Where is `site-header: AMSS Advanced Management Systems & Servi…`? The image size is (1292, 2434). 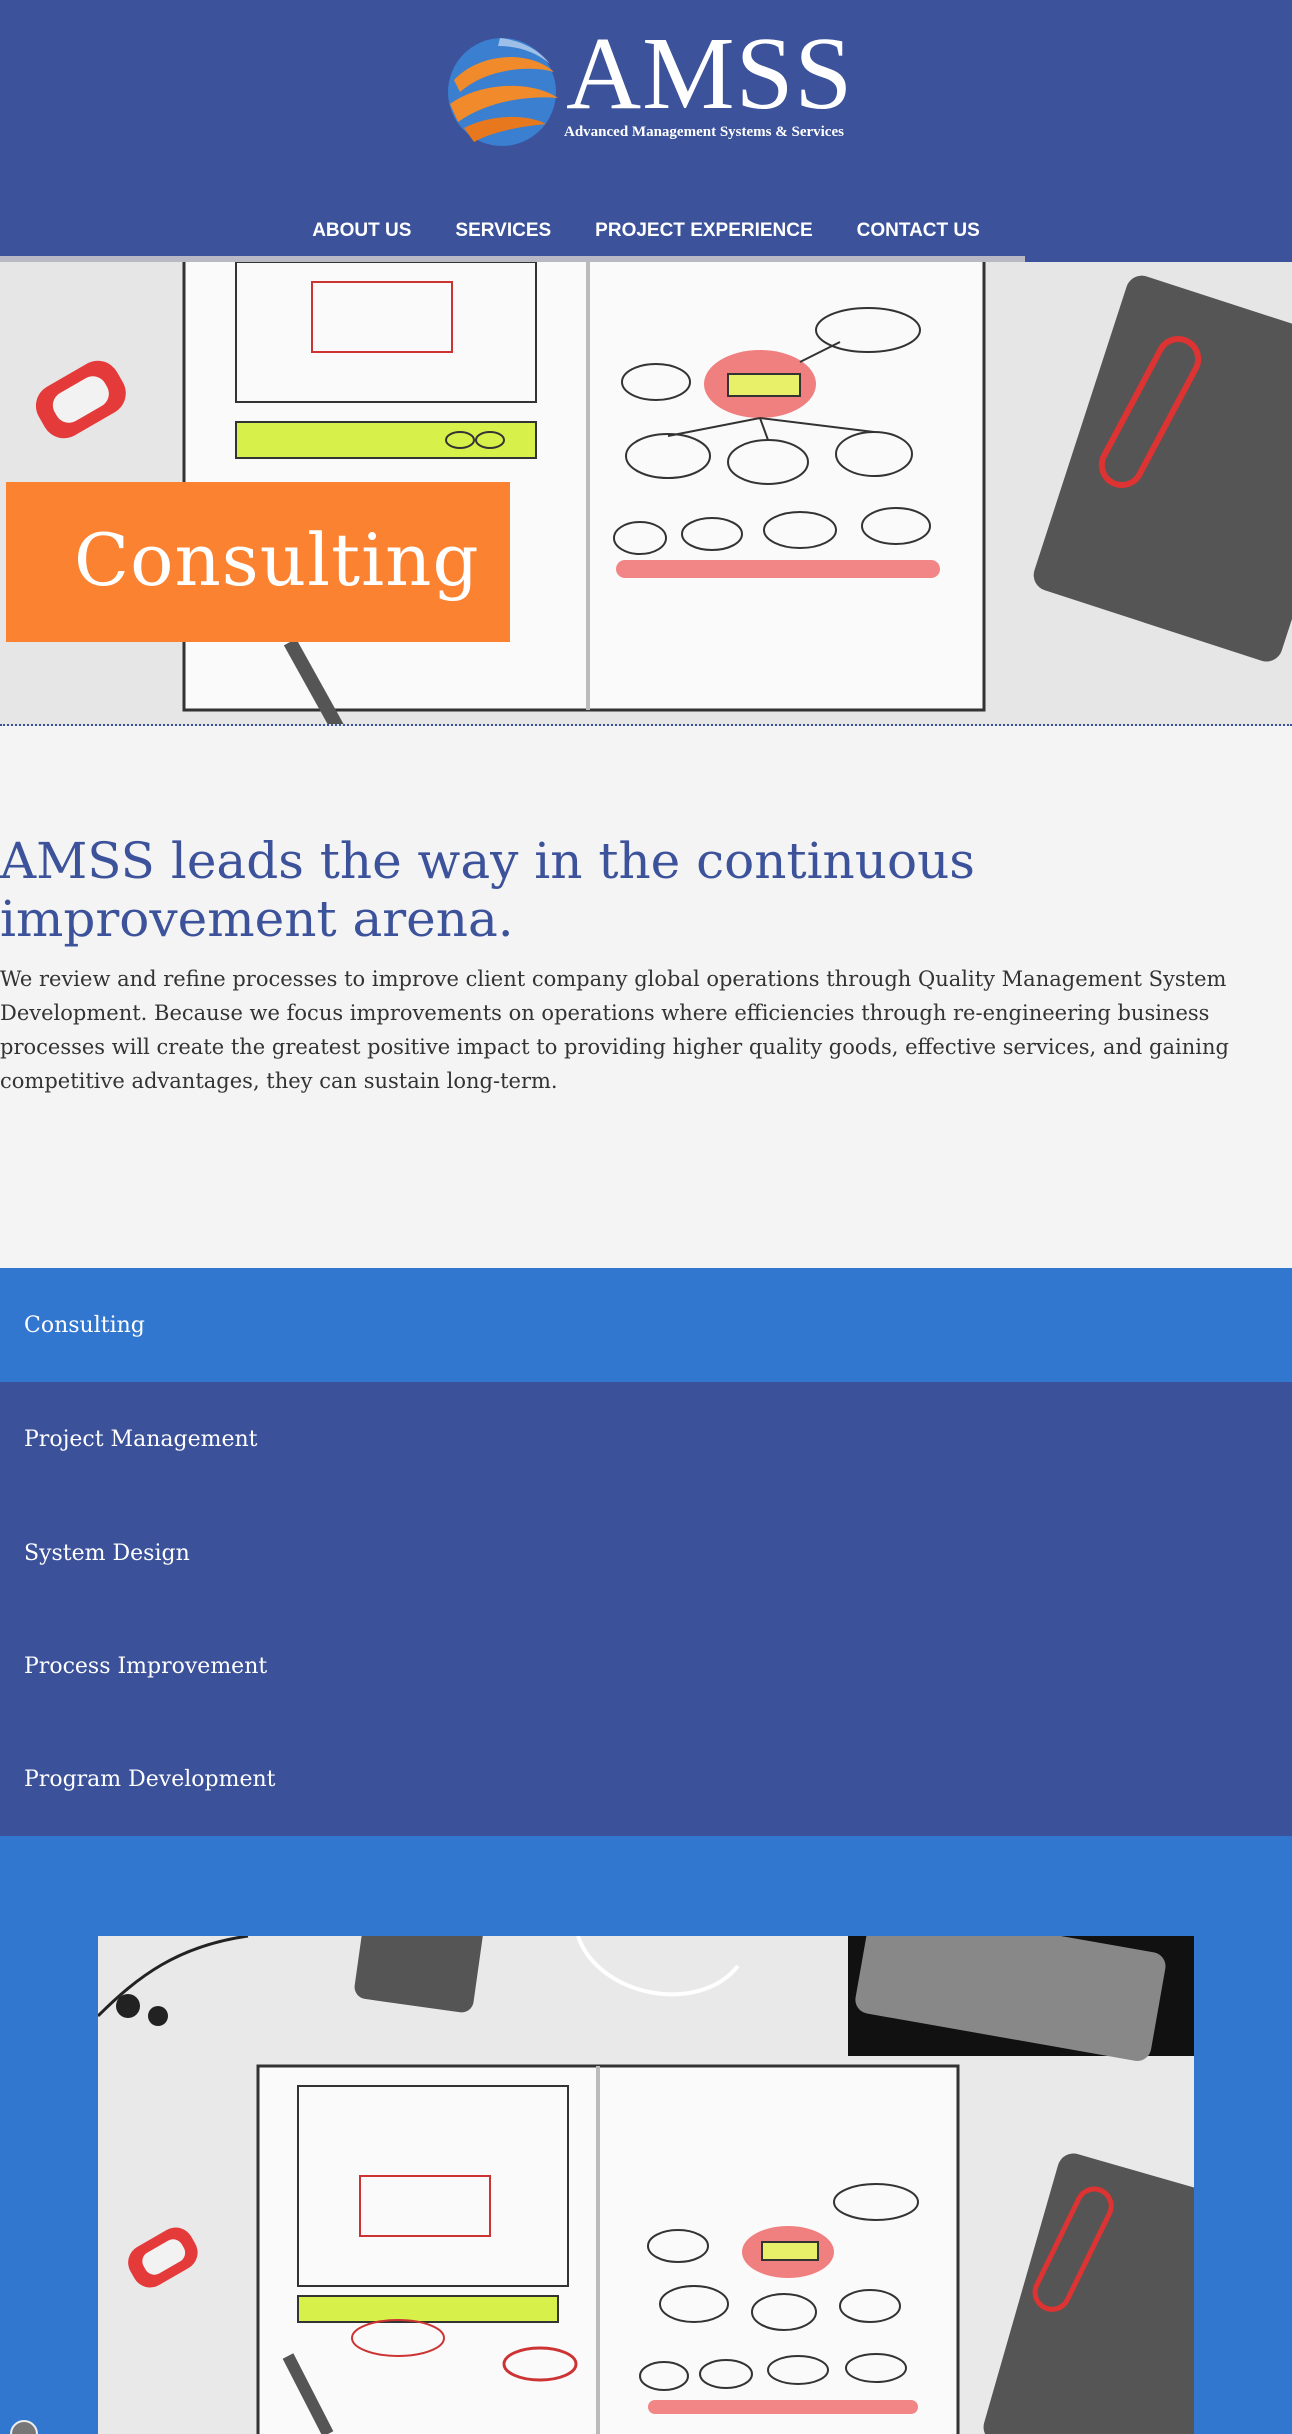
site-header: AMSS Advanced Management Systems & Servi… is located at coordinates (646, 131).